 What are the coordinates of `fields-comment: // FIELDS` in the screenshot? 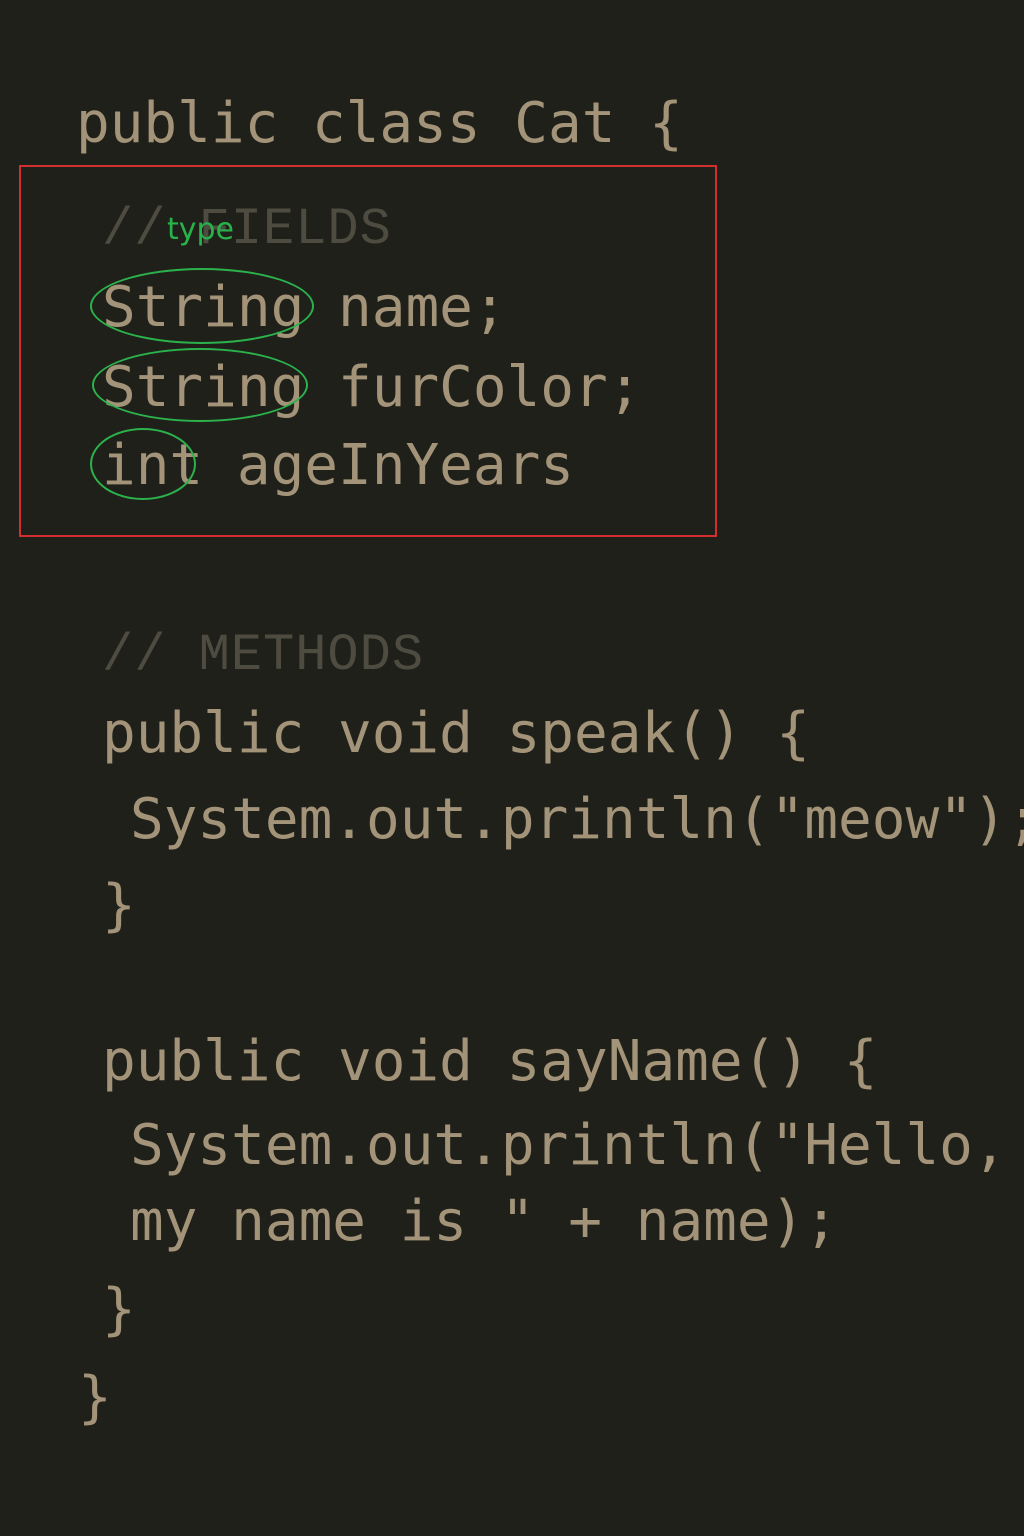 It's located at (247, 229).